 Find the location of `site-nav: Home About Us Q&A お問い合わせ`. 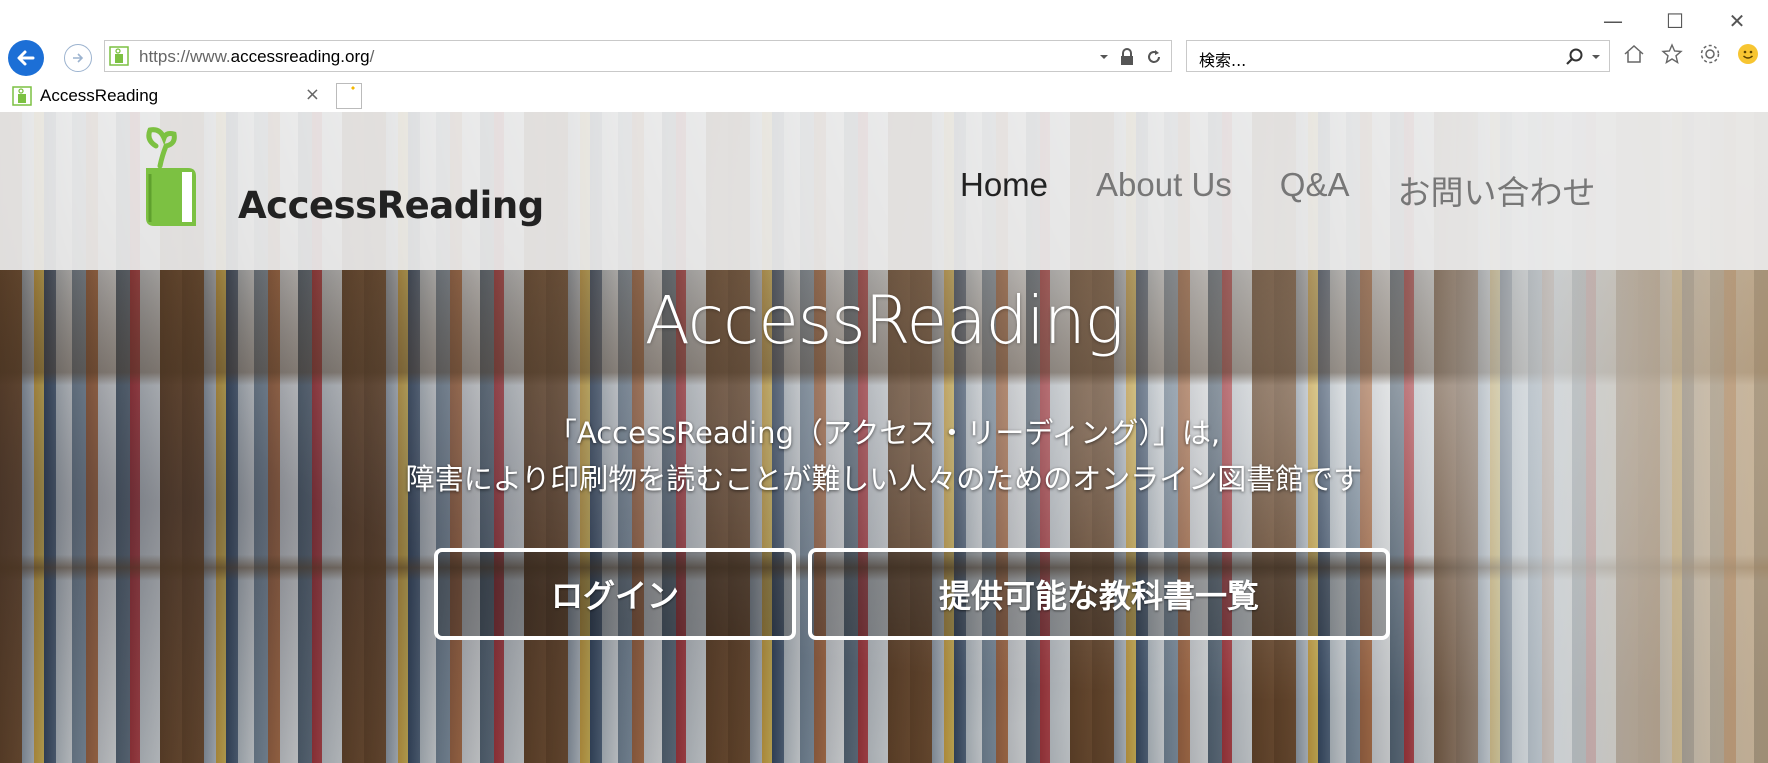

site-nav: Home About Us Q&A お問い合わせ is located at coordinates (1277, 190).